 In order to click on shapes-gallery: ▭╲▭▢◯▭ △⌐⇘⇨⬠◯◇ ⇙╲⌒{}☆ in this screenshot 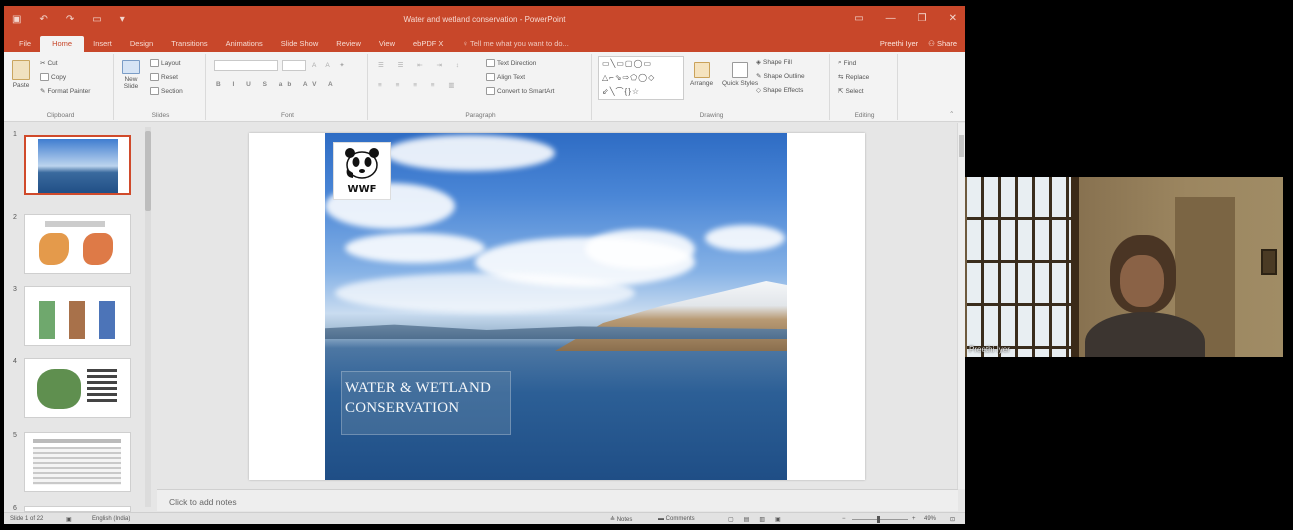, I will do `click(641, 78)`.